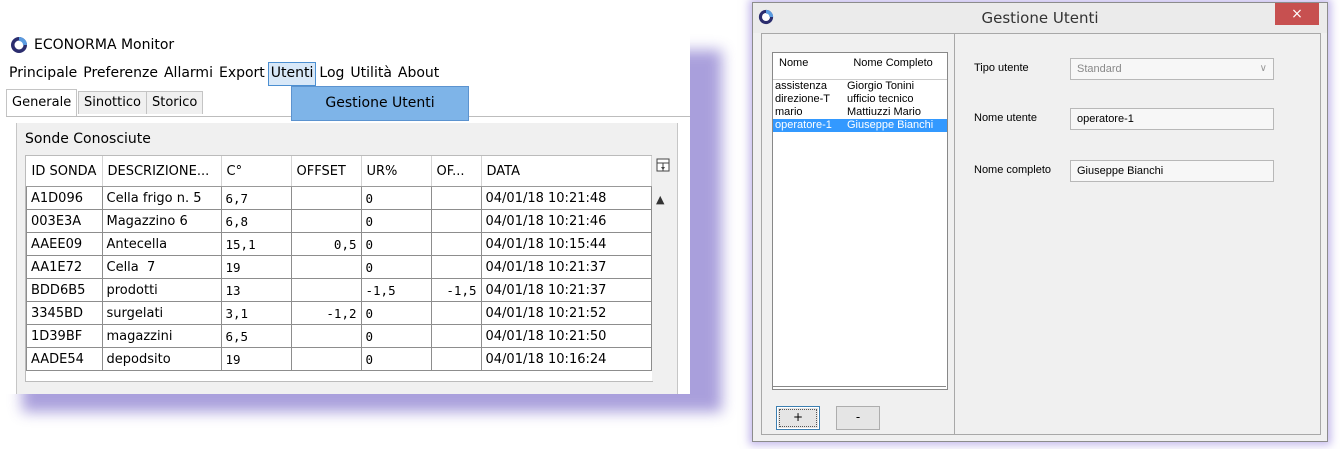  What do you see at coordinates (798, 418) in the screenshot?
I see `add-user-button: +` at bounding box center [798, 418].